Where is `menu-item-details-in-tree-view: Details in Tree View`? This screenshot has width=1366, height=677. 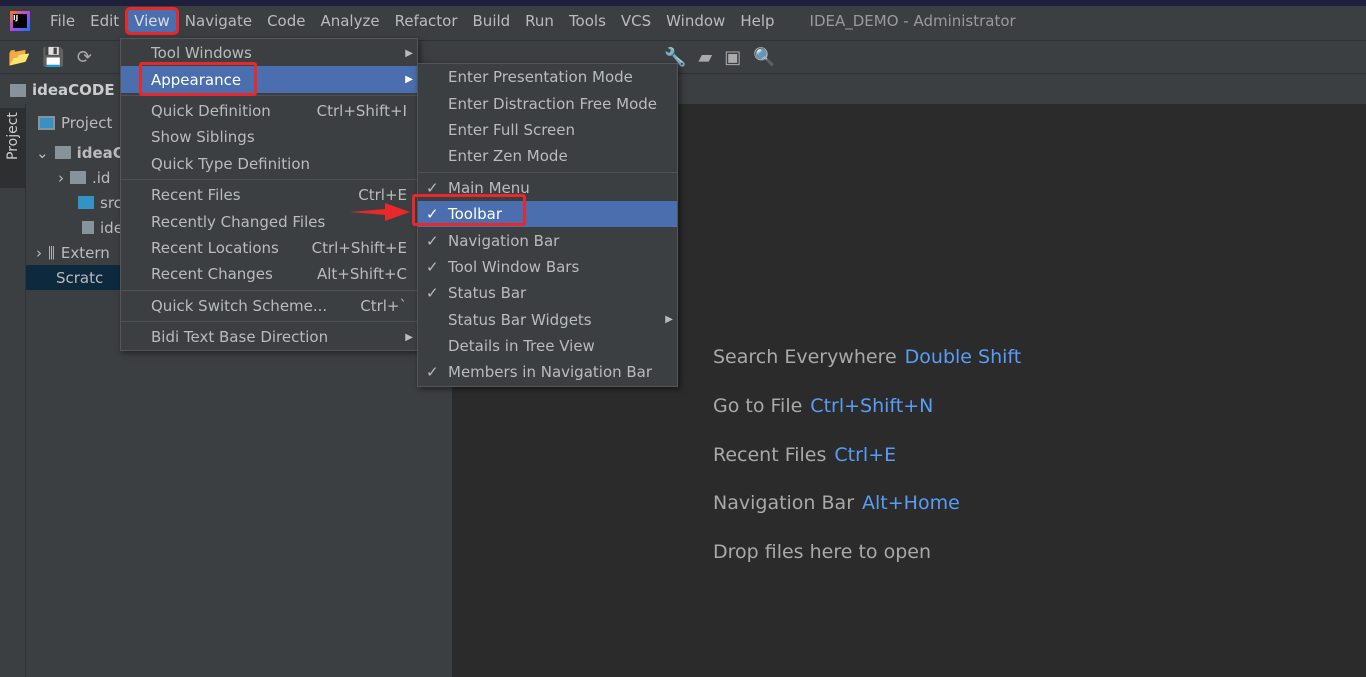
menu-item-details-in-tree-view: Details in Tree View is located at coordinates (547, 346).